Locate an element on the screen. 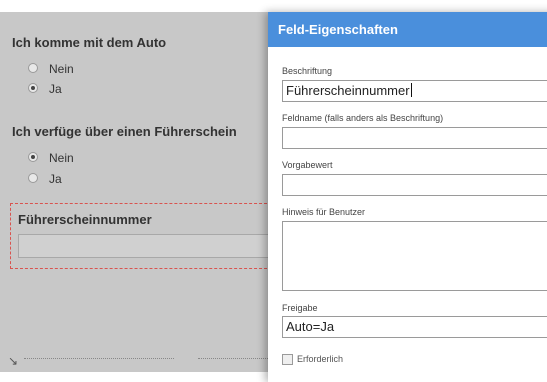 The width and height of the screenshot is (547, 382). divider-dotted-right is located at coordinates (233, 358).